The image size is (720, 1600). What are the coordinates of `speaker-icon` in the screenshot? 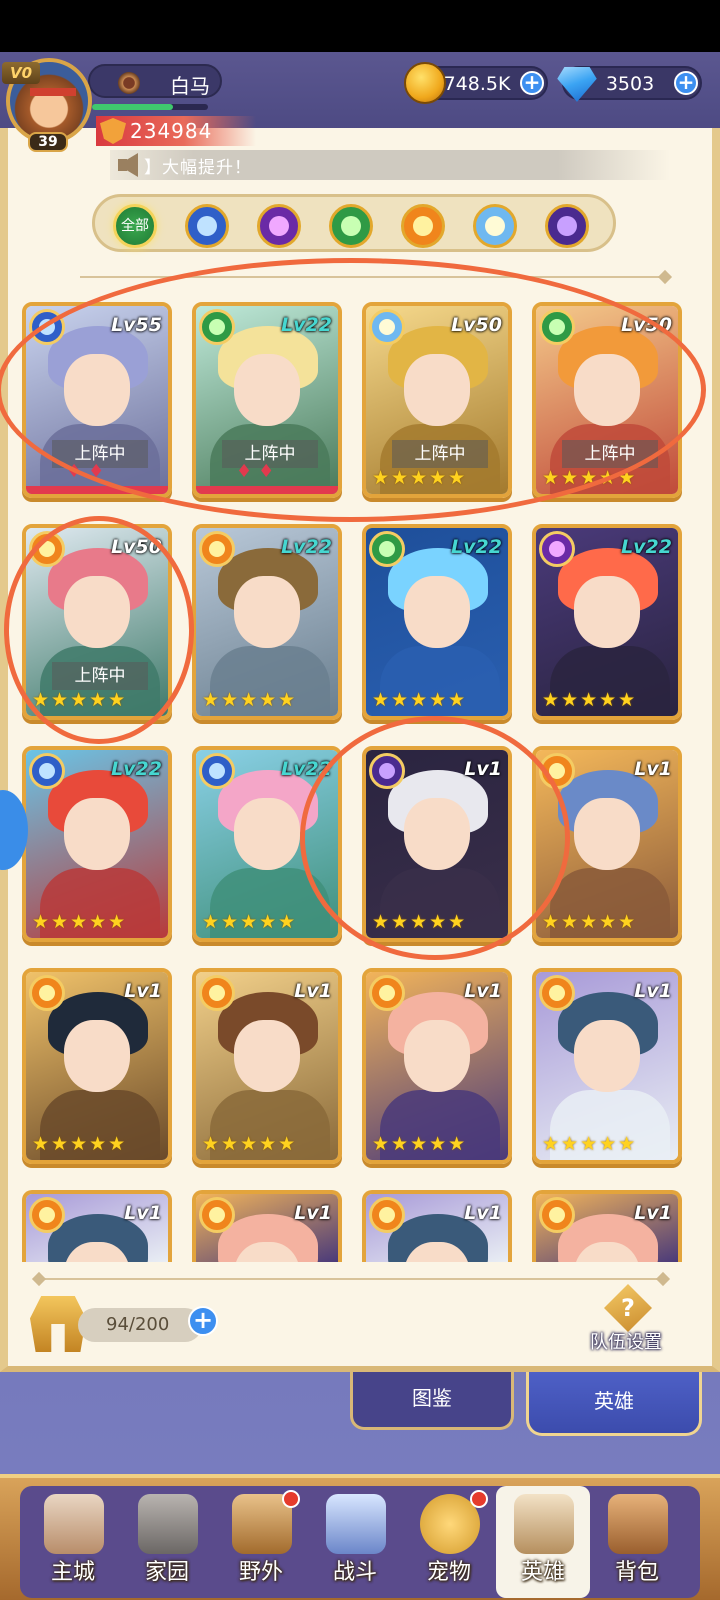 It's located at (131, 165).